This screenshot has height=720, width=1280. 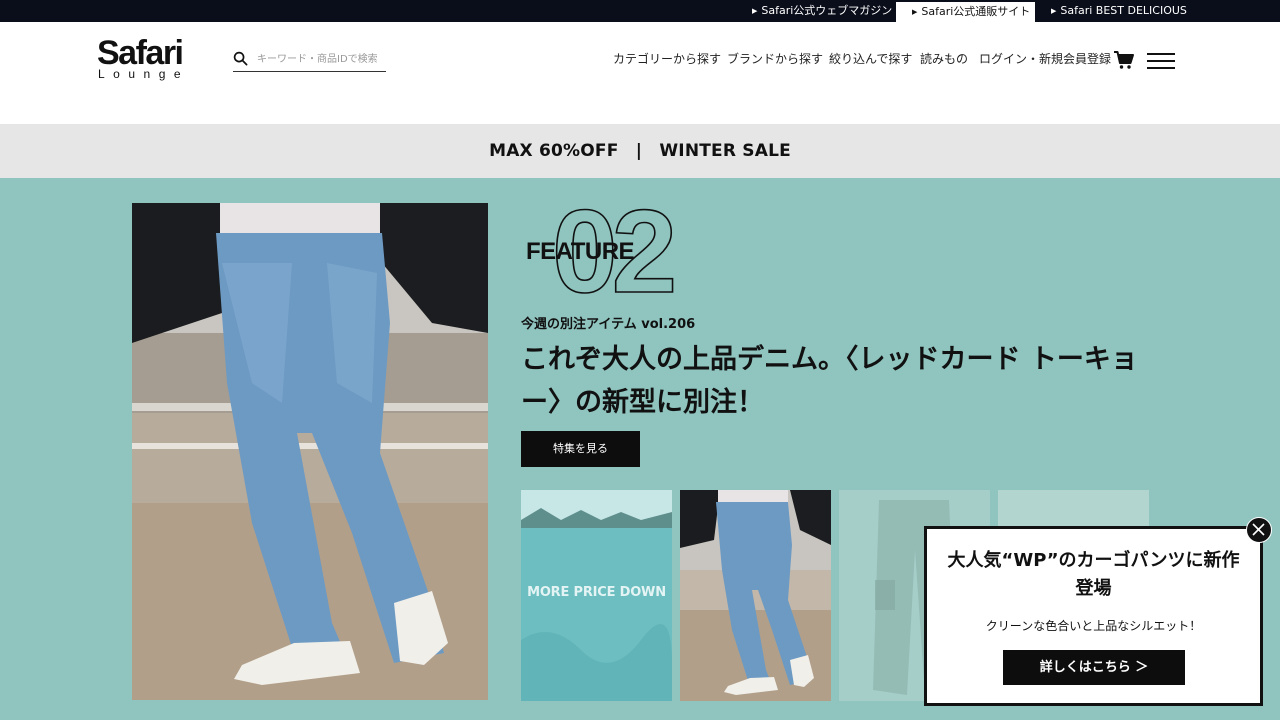 I want to click on denim-thumbnail-photo, so click(x=755, y=595).